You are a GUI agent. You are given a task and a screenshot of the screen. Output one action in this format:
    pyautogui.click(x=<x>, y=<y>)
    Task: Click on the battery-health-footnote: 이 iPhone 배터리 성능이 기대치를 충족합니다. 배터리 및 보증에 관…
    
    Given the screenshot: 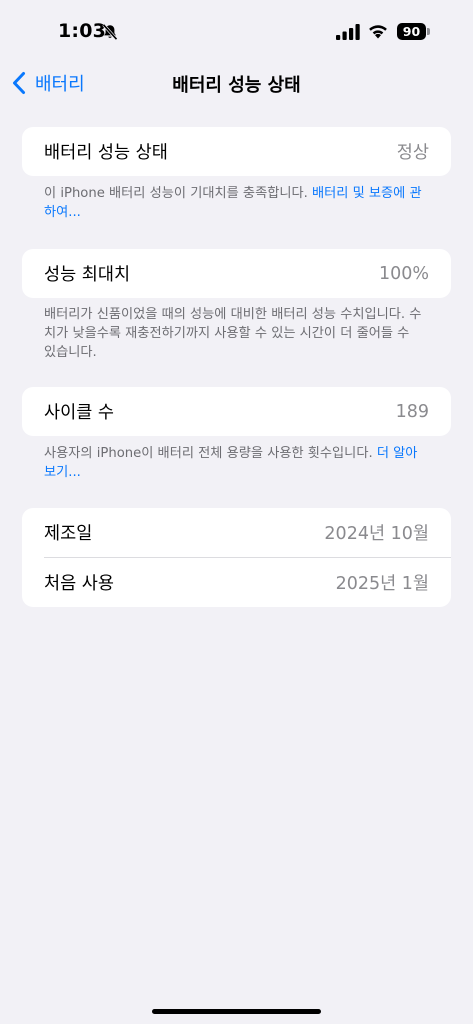 What is the action you would take?
    pyautogui.click(x=234, y=203)
    